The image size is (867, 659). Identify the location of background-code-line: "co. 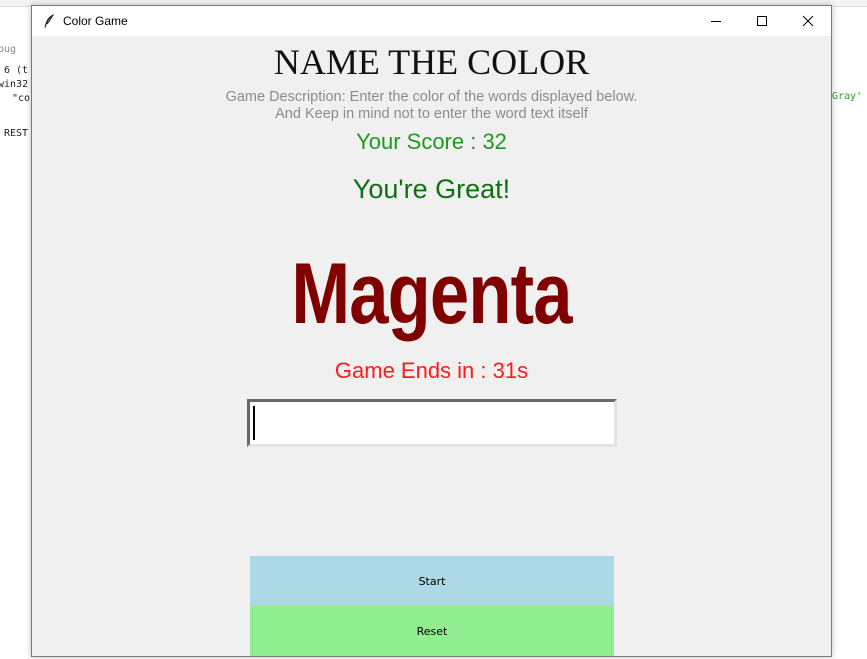
(21, 98).